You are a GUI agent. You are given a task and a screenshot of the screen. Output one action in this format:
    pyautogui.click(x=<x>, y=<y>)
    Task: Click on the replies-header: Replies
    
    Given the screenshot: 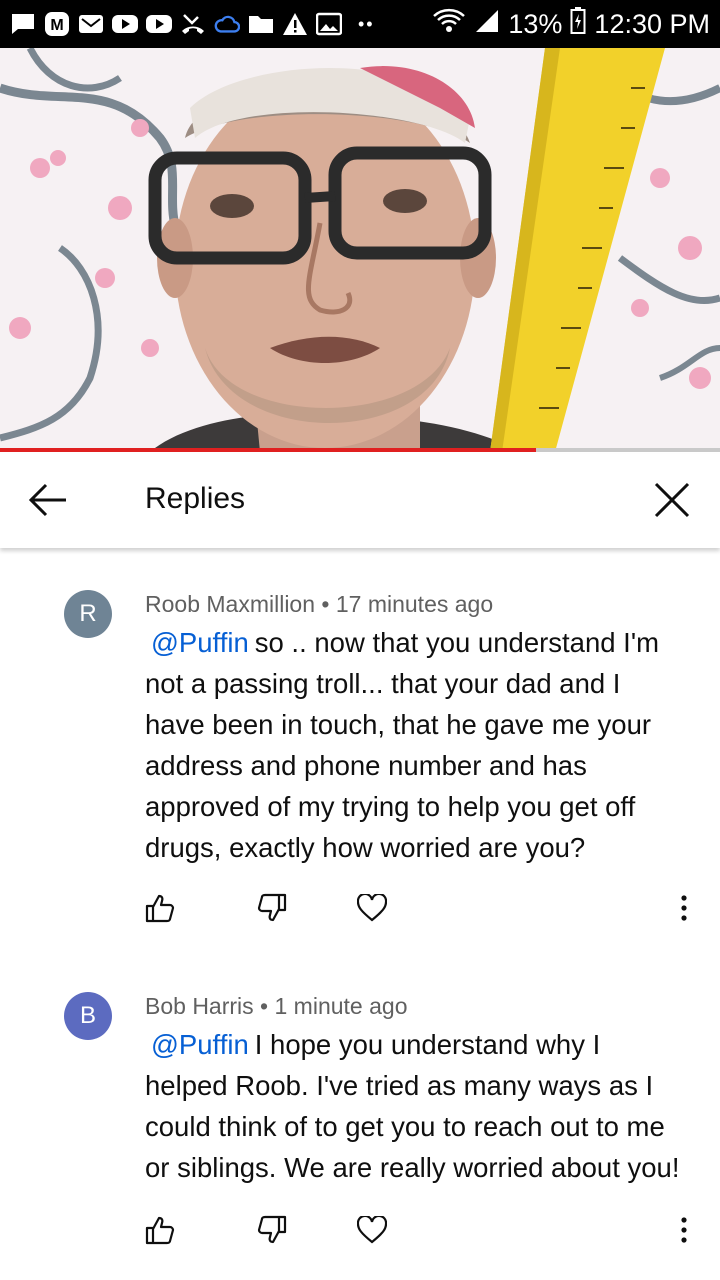 What is the action you would take?
    pyautogui.click(x=360, y=501)
    